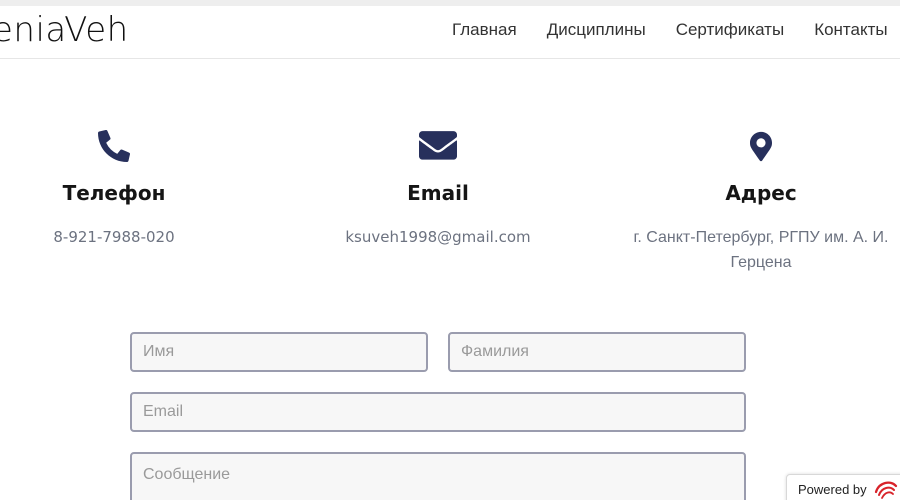 Image resolution: width=900 pixels, height=500 pixels. I want to click on first-name-input, so click(279, 352).